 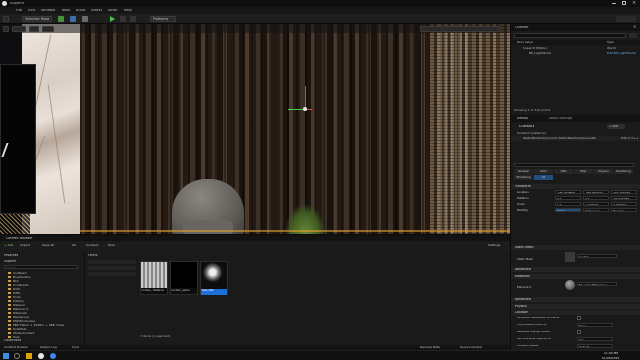 What do you see at coordinates (570, 285) in the screenshot?
I see `material-thumbnail` at bounding box center [570, 285].